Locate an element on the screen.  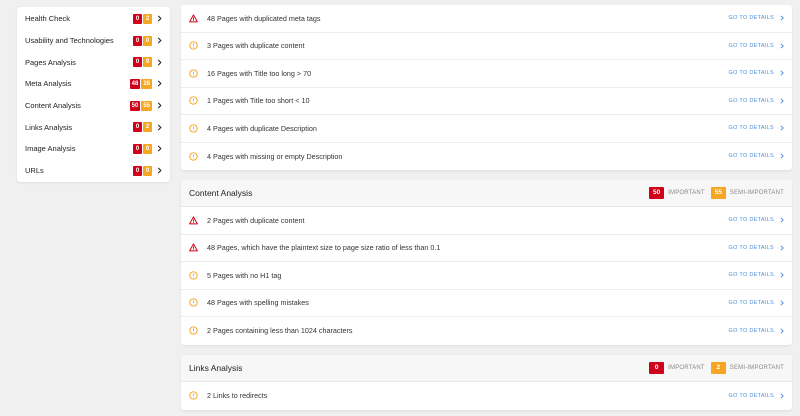
issue-list: 2 Links to redirects GO TO DETAILS is located at coordinates (486, 396).